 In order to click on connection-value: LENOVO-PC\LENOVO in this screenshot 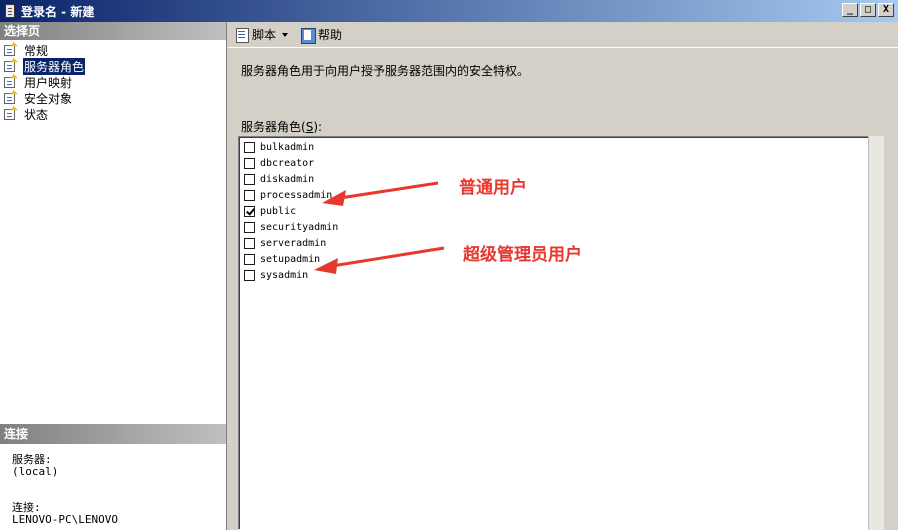, I will do `click(65, 519)`.